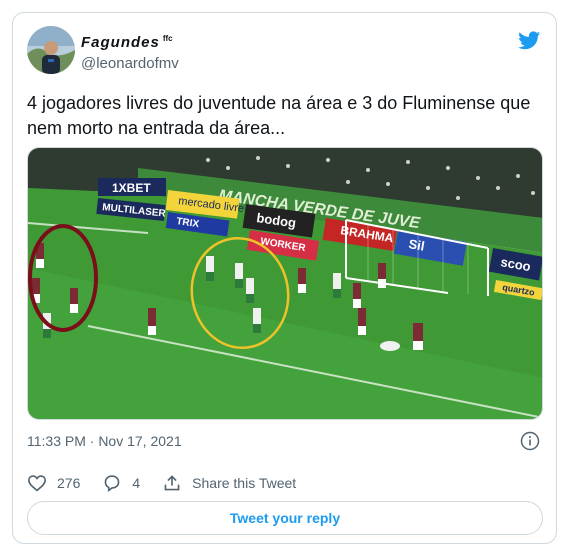 This screenshot has width=567, height=556. I want to click on twitter-bird-icon, so click(529, 40).